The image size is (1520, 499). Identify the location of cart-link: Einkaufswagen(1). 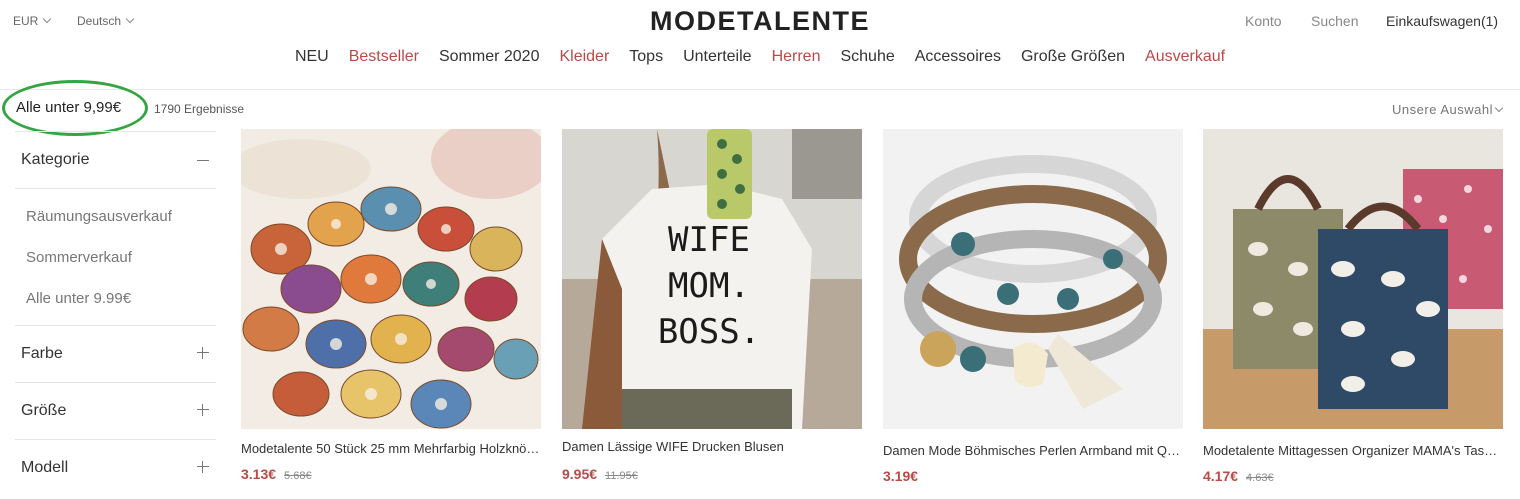
(1442, 21).